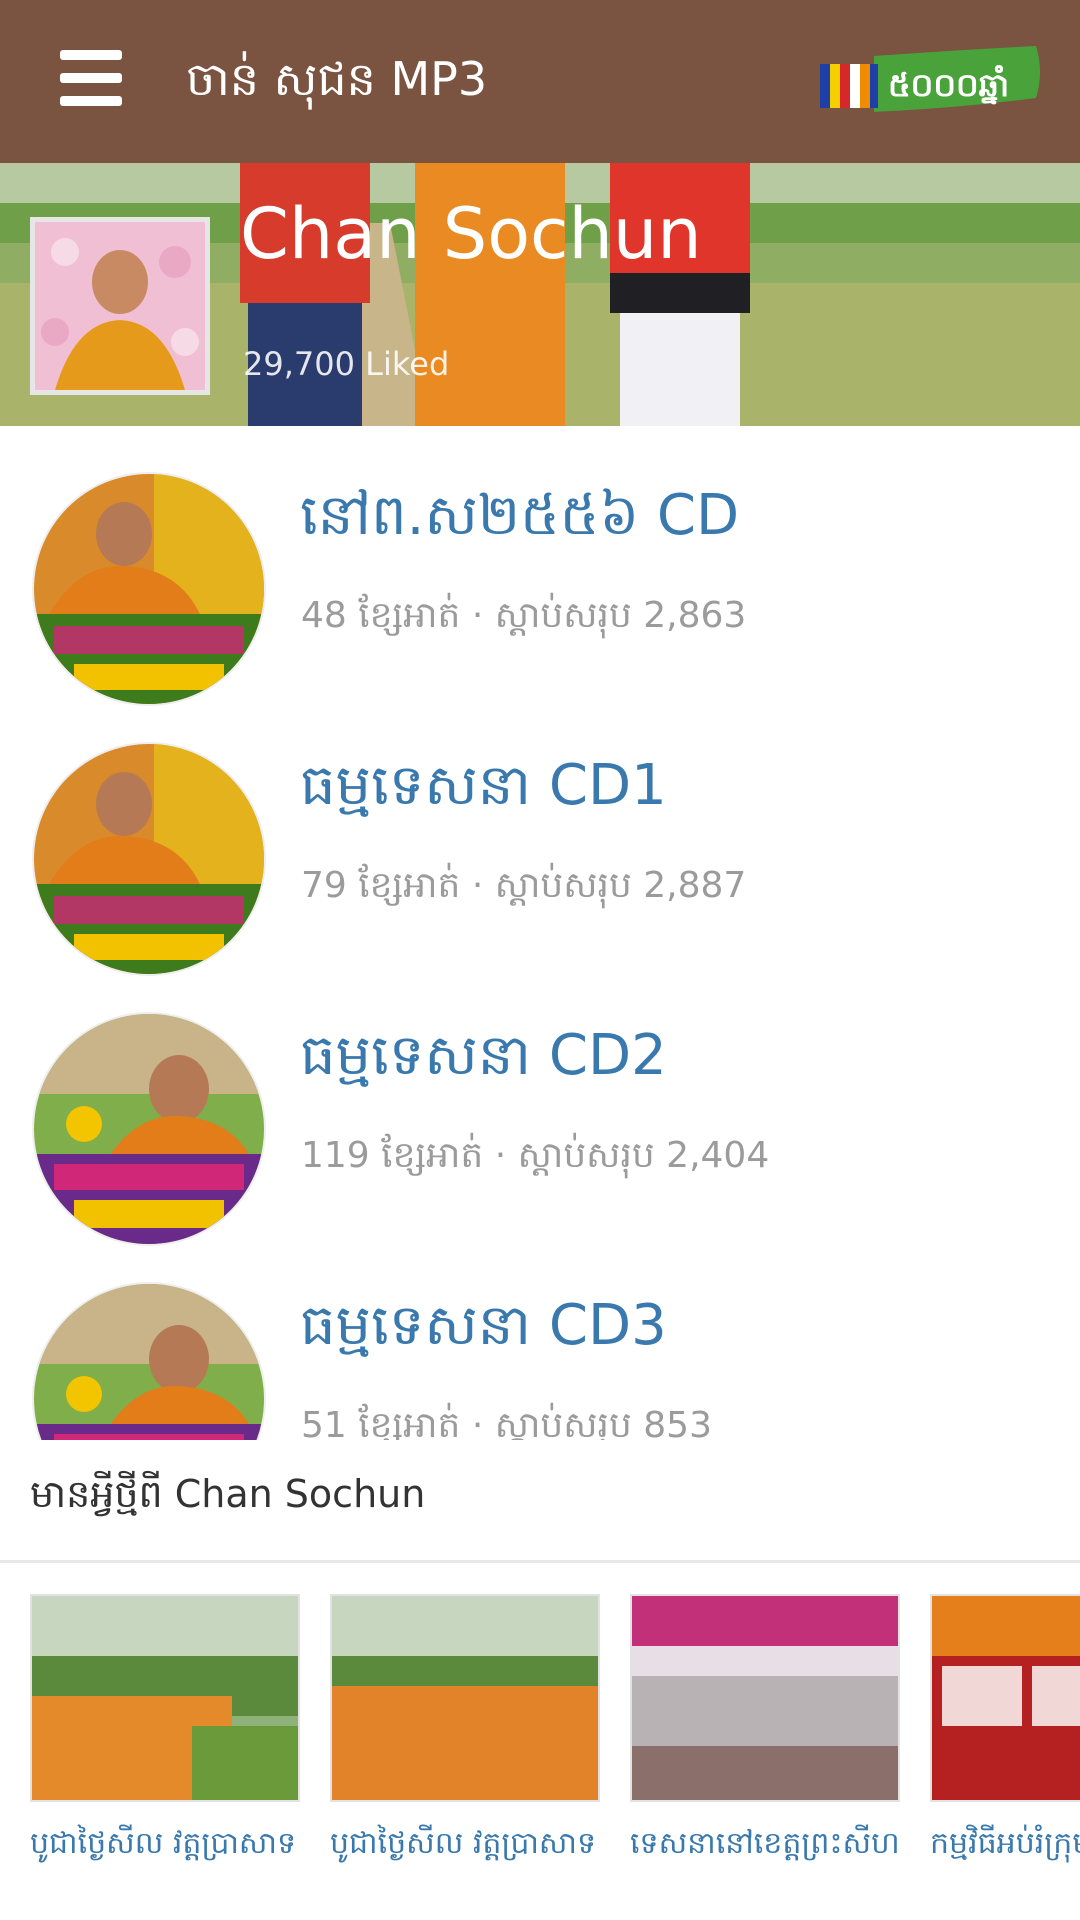 The image size is (1080, 1920). Describe the element at coordinates (765, 1843) in the screenshot. I see `news-caption: ទេសនានៅខេត្តព្រះសីហនុ` at that location.